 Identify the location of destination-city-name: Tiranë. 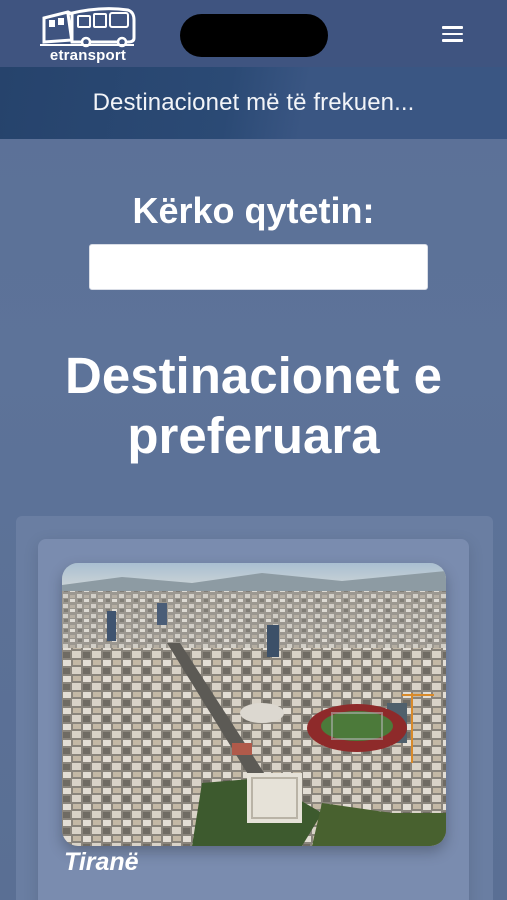
(101, 862).